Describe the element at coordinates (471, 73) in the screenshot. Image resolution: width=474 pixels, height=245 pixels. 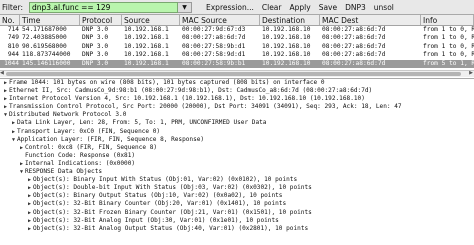
I see `scroll-right-icon: ▶` at that location.